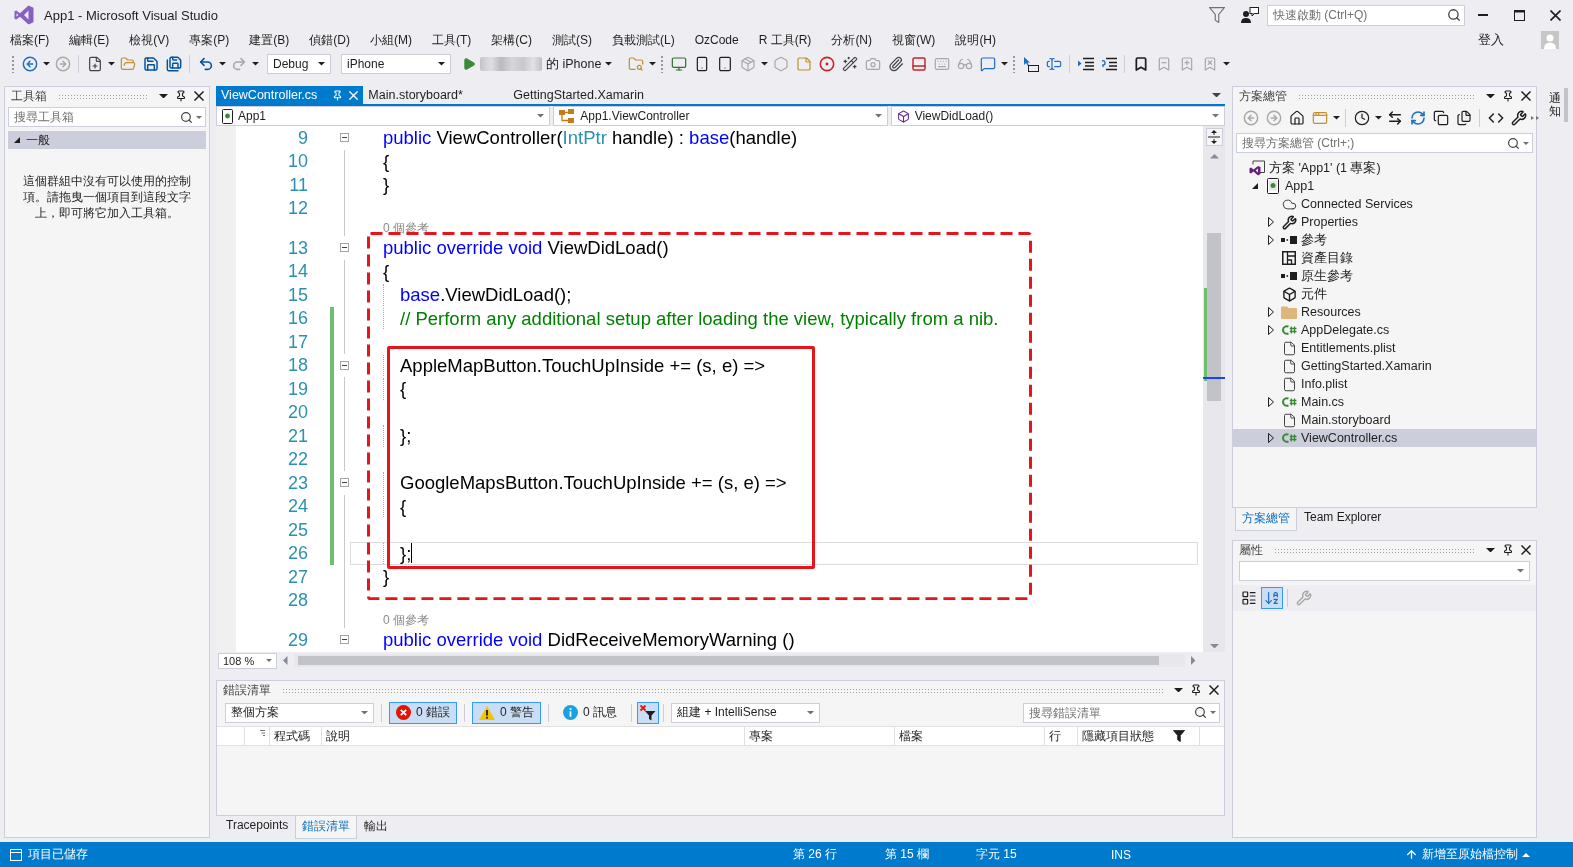  What do you see at coordinates (1306, 402) in the screenshot?
I see `tree-item: Main.cs` at bounding box center [1306, 402].